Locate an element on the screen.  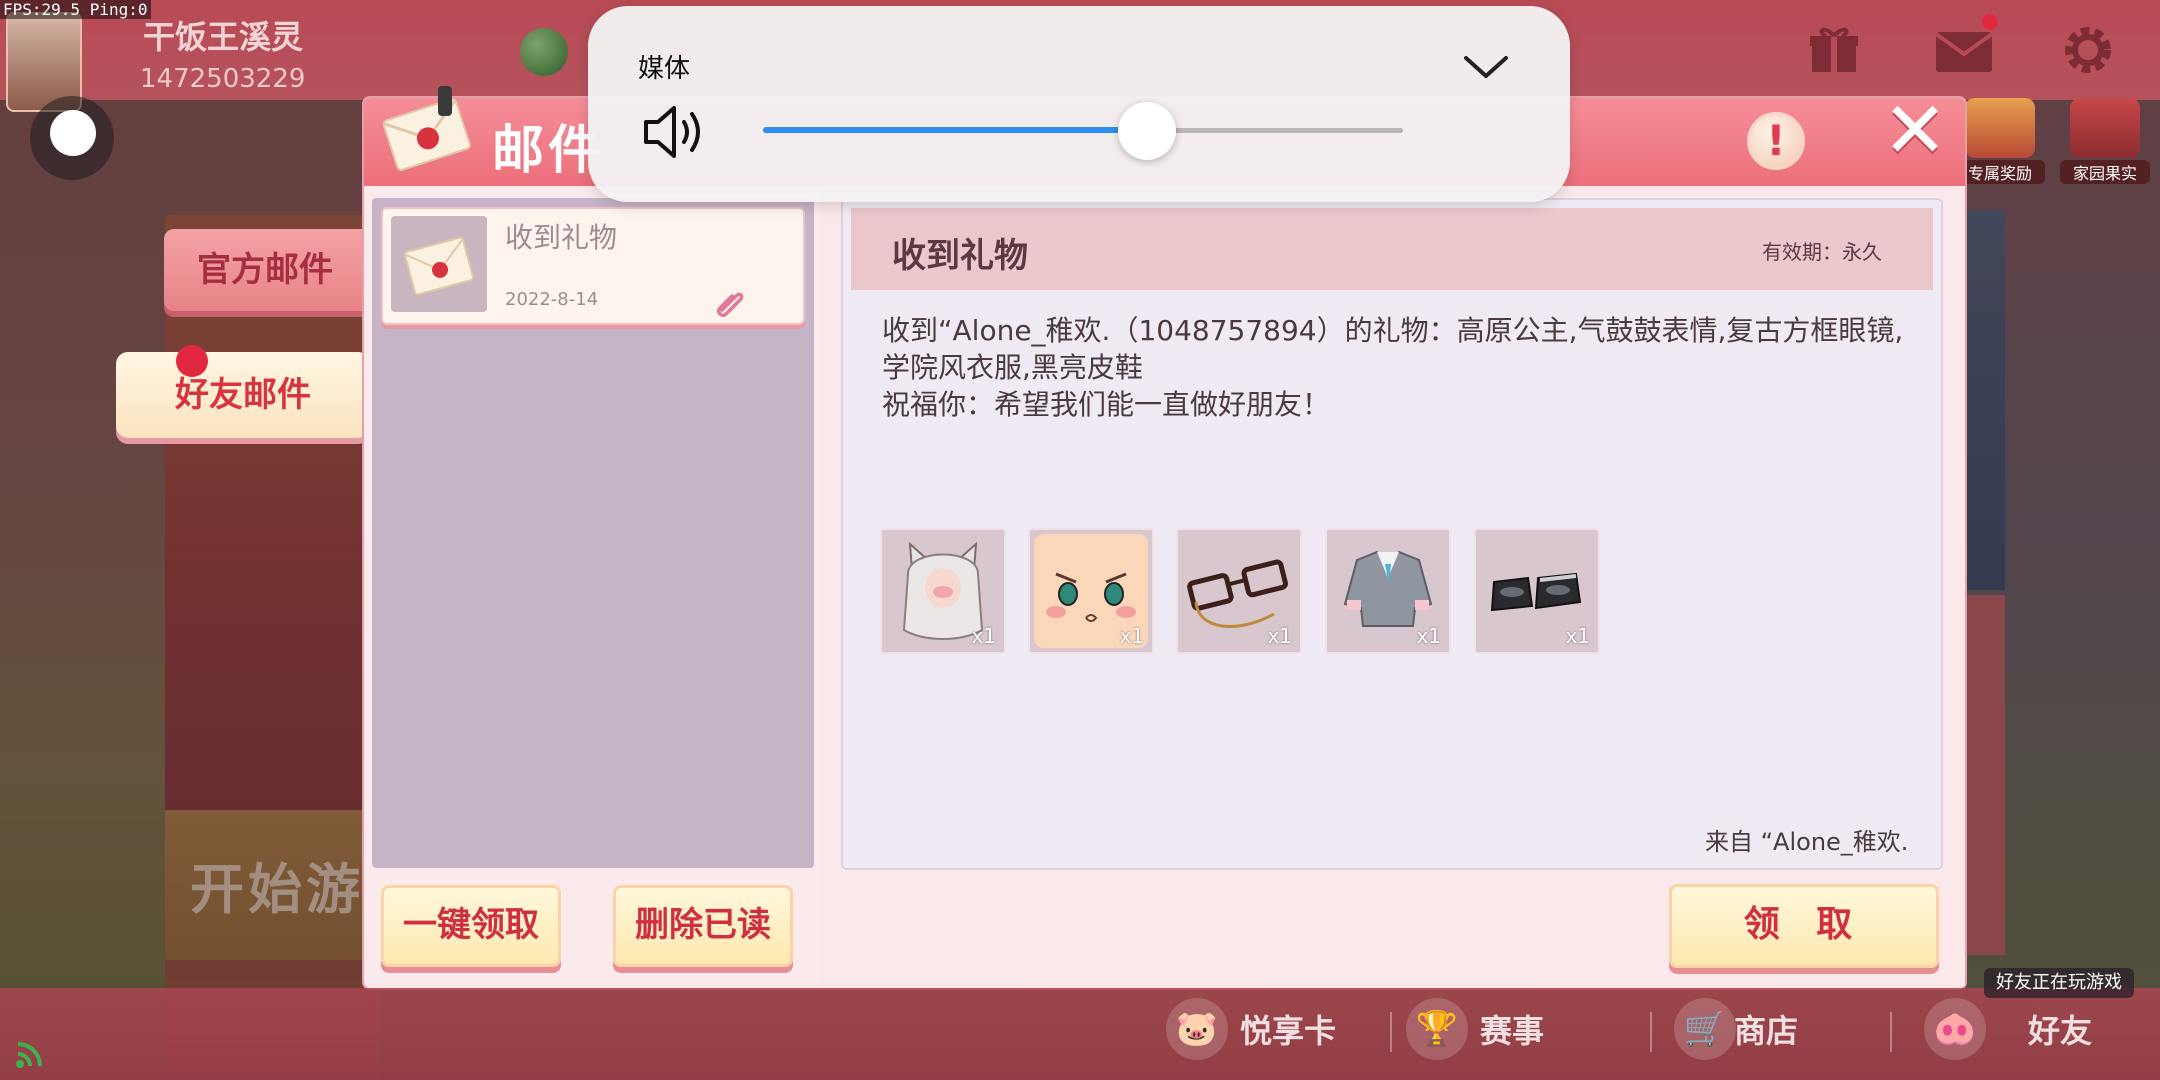
friends-playing-label: 好友正在玩游戏 is located at coordinates (2059, 983).